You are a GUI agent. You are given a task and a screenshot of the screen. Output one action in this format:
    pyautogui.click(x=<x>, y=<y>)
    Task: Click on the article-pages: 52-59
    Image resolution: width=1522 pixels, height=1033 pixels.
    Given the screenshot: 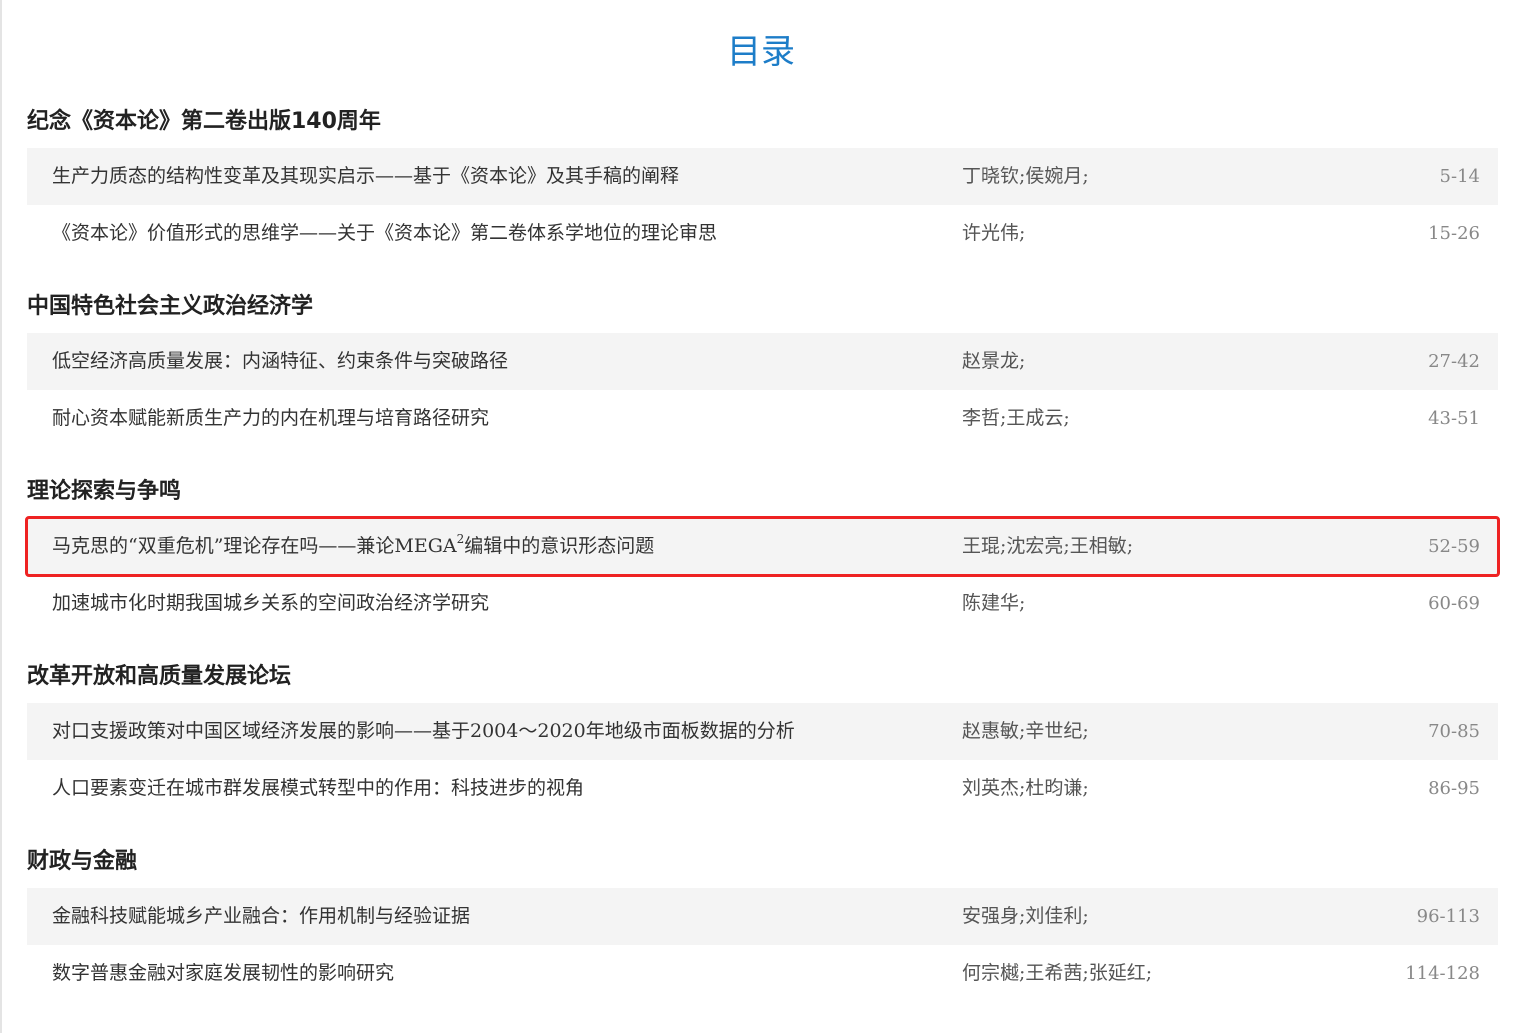 What is the action you would take?
    pyautogui.click(x=1454, y=546)
    